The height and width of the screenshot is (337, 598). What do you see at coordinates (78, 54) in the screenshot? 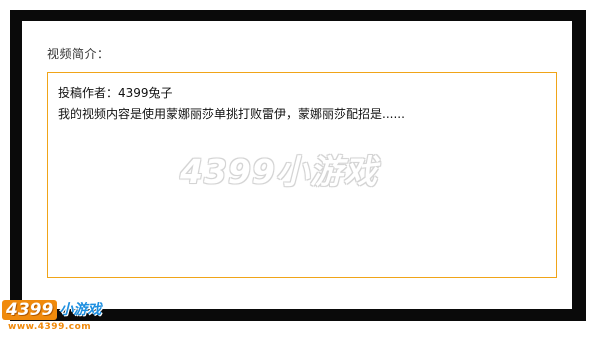
I see `video-intro-title: 视频简介：` at bounding box center [78, 54].